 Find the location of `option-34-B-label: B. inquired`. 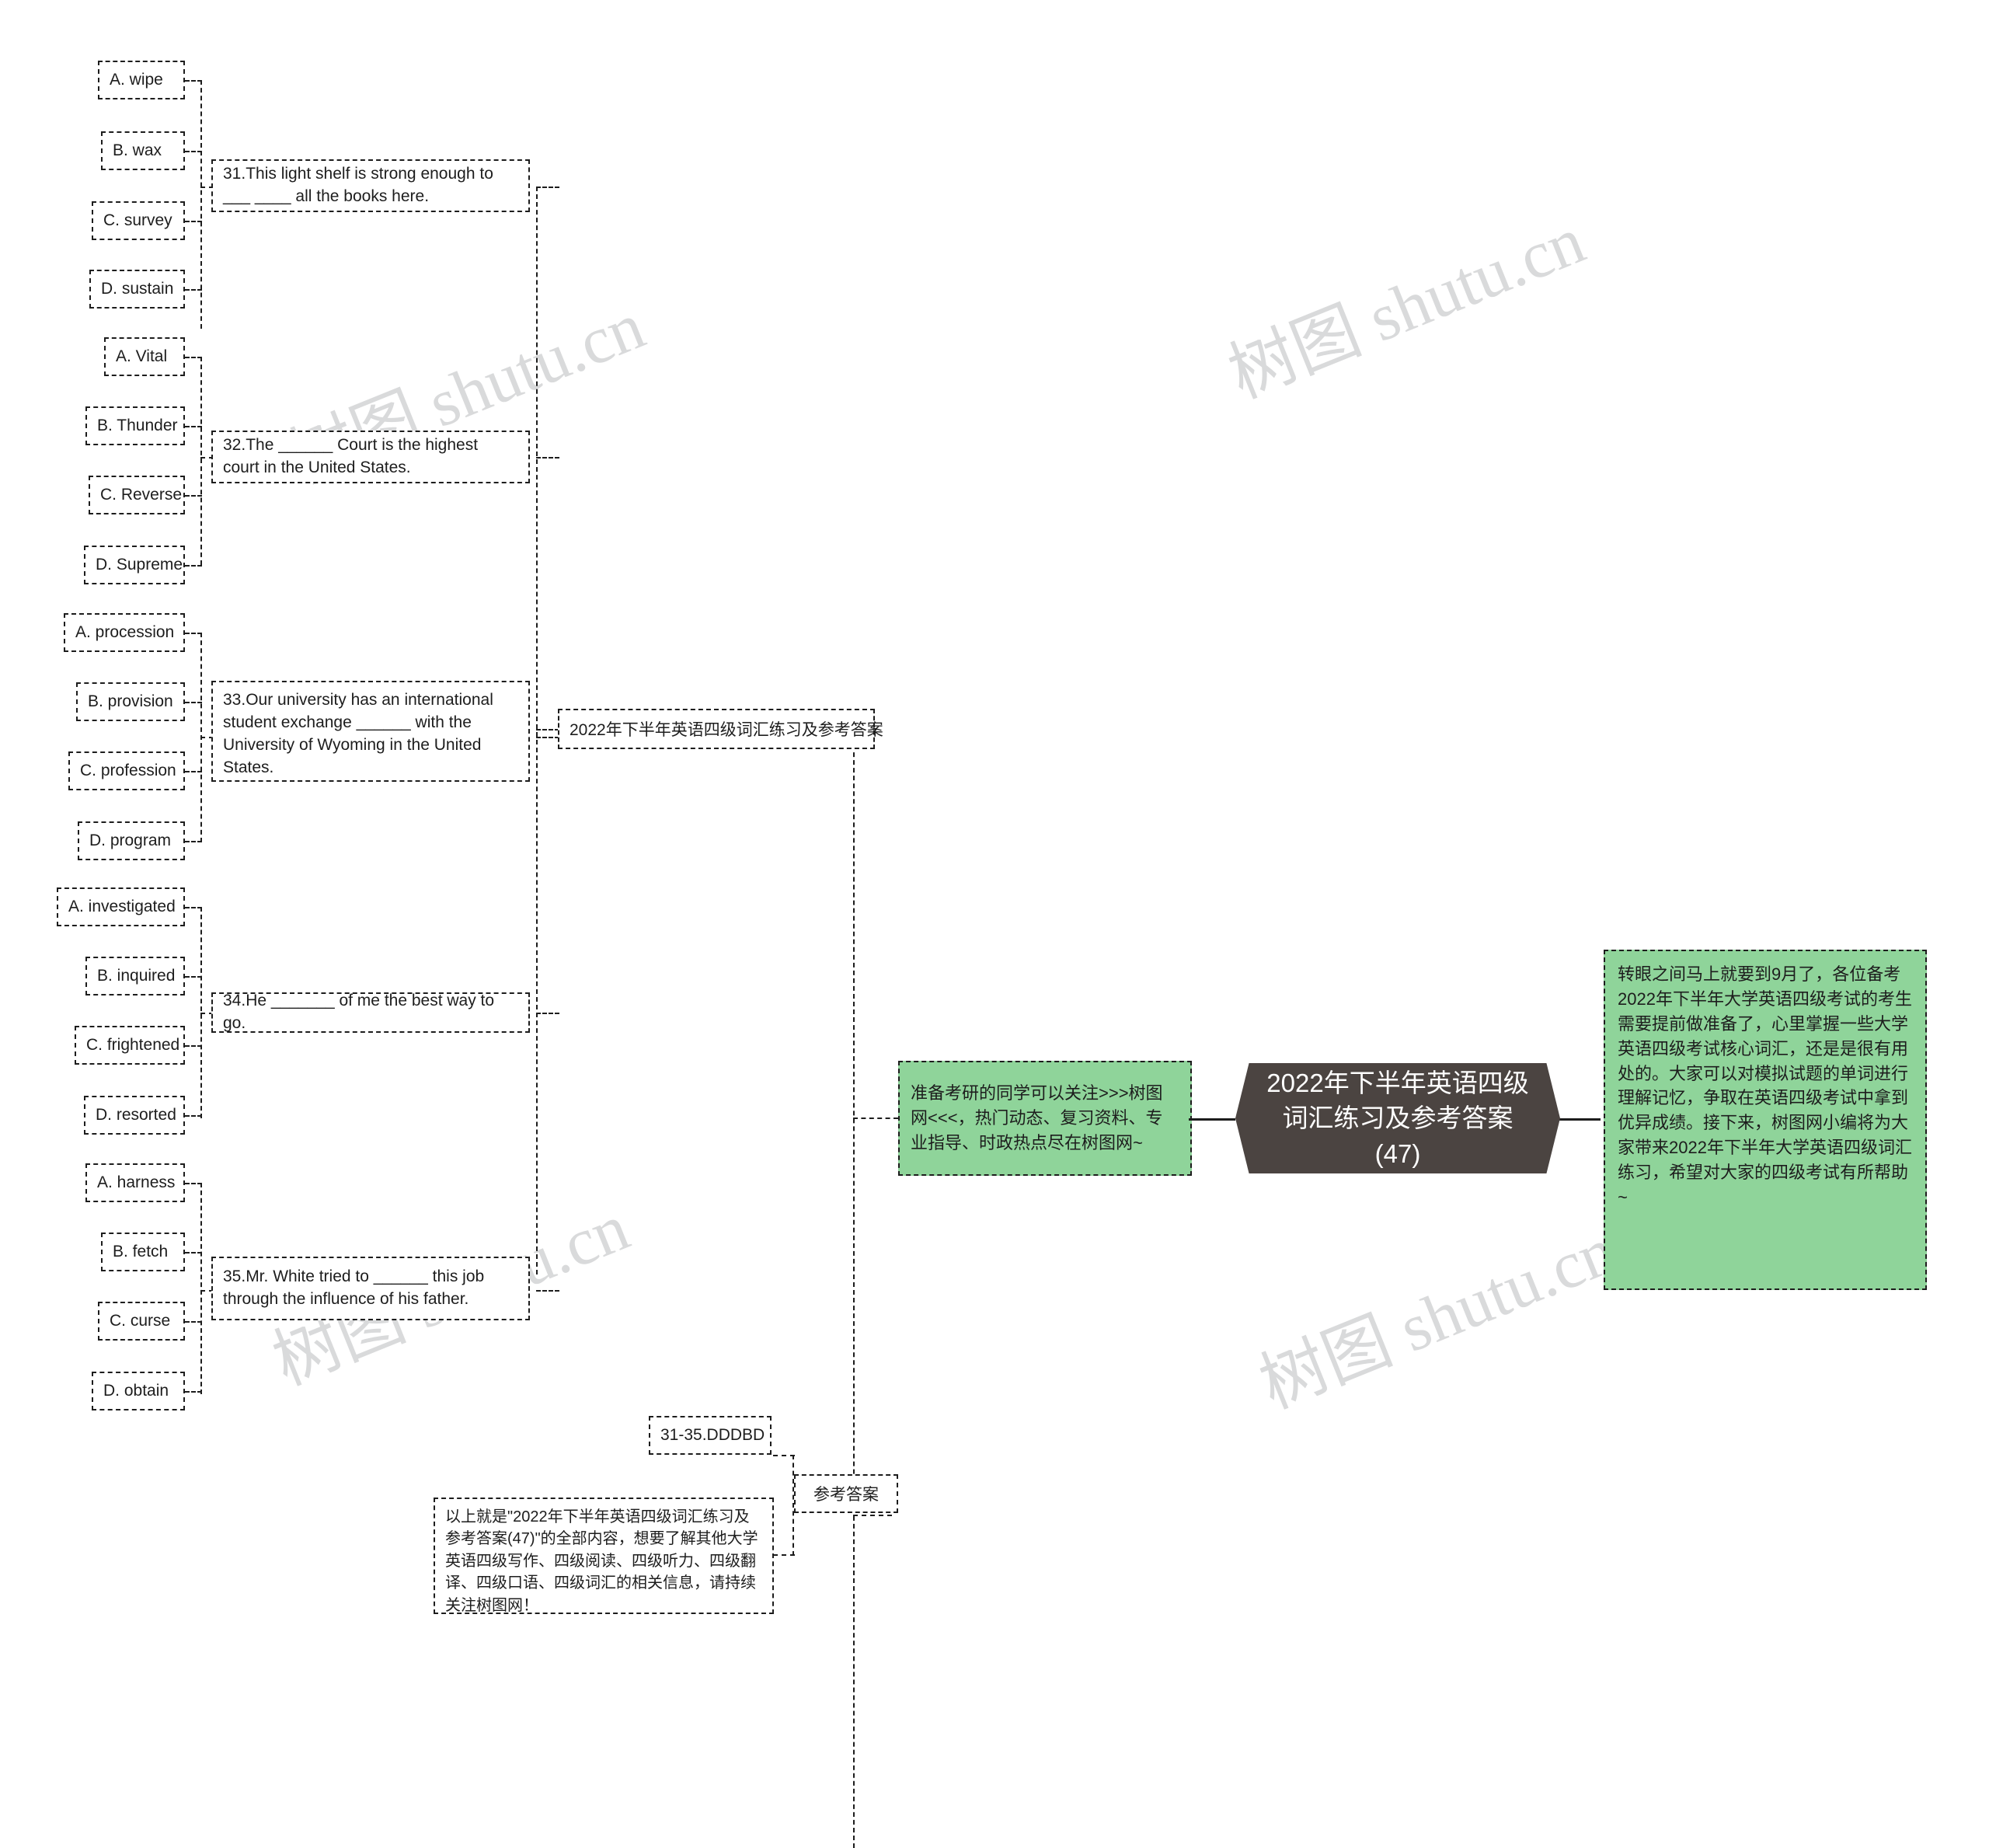

option-34-B-label: B. inquired is located at coordinates (136, 976).